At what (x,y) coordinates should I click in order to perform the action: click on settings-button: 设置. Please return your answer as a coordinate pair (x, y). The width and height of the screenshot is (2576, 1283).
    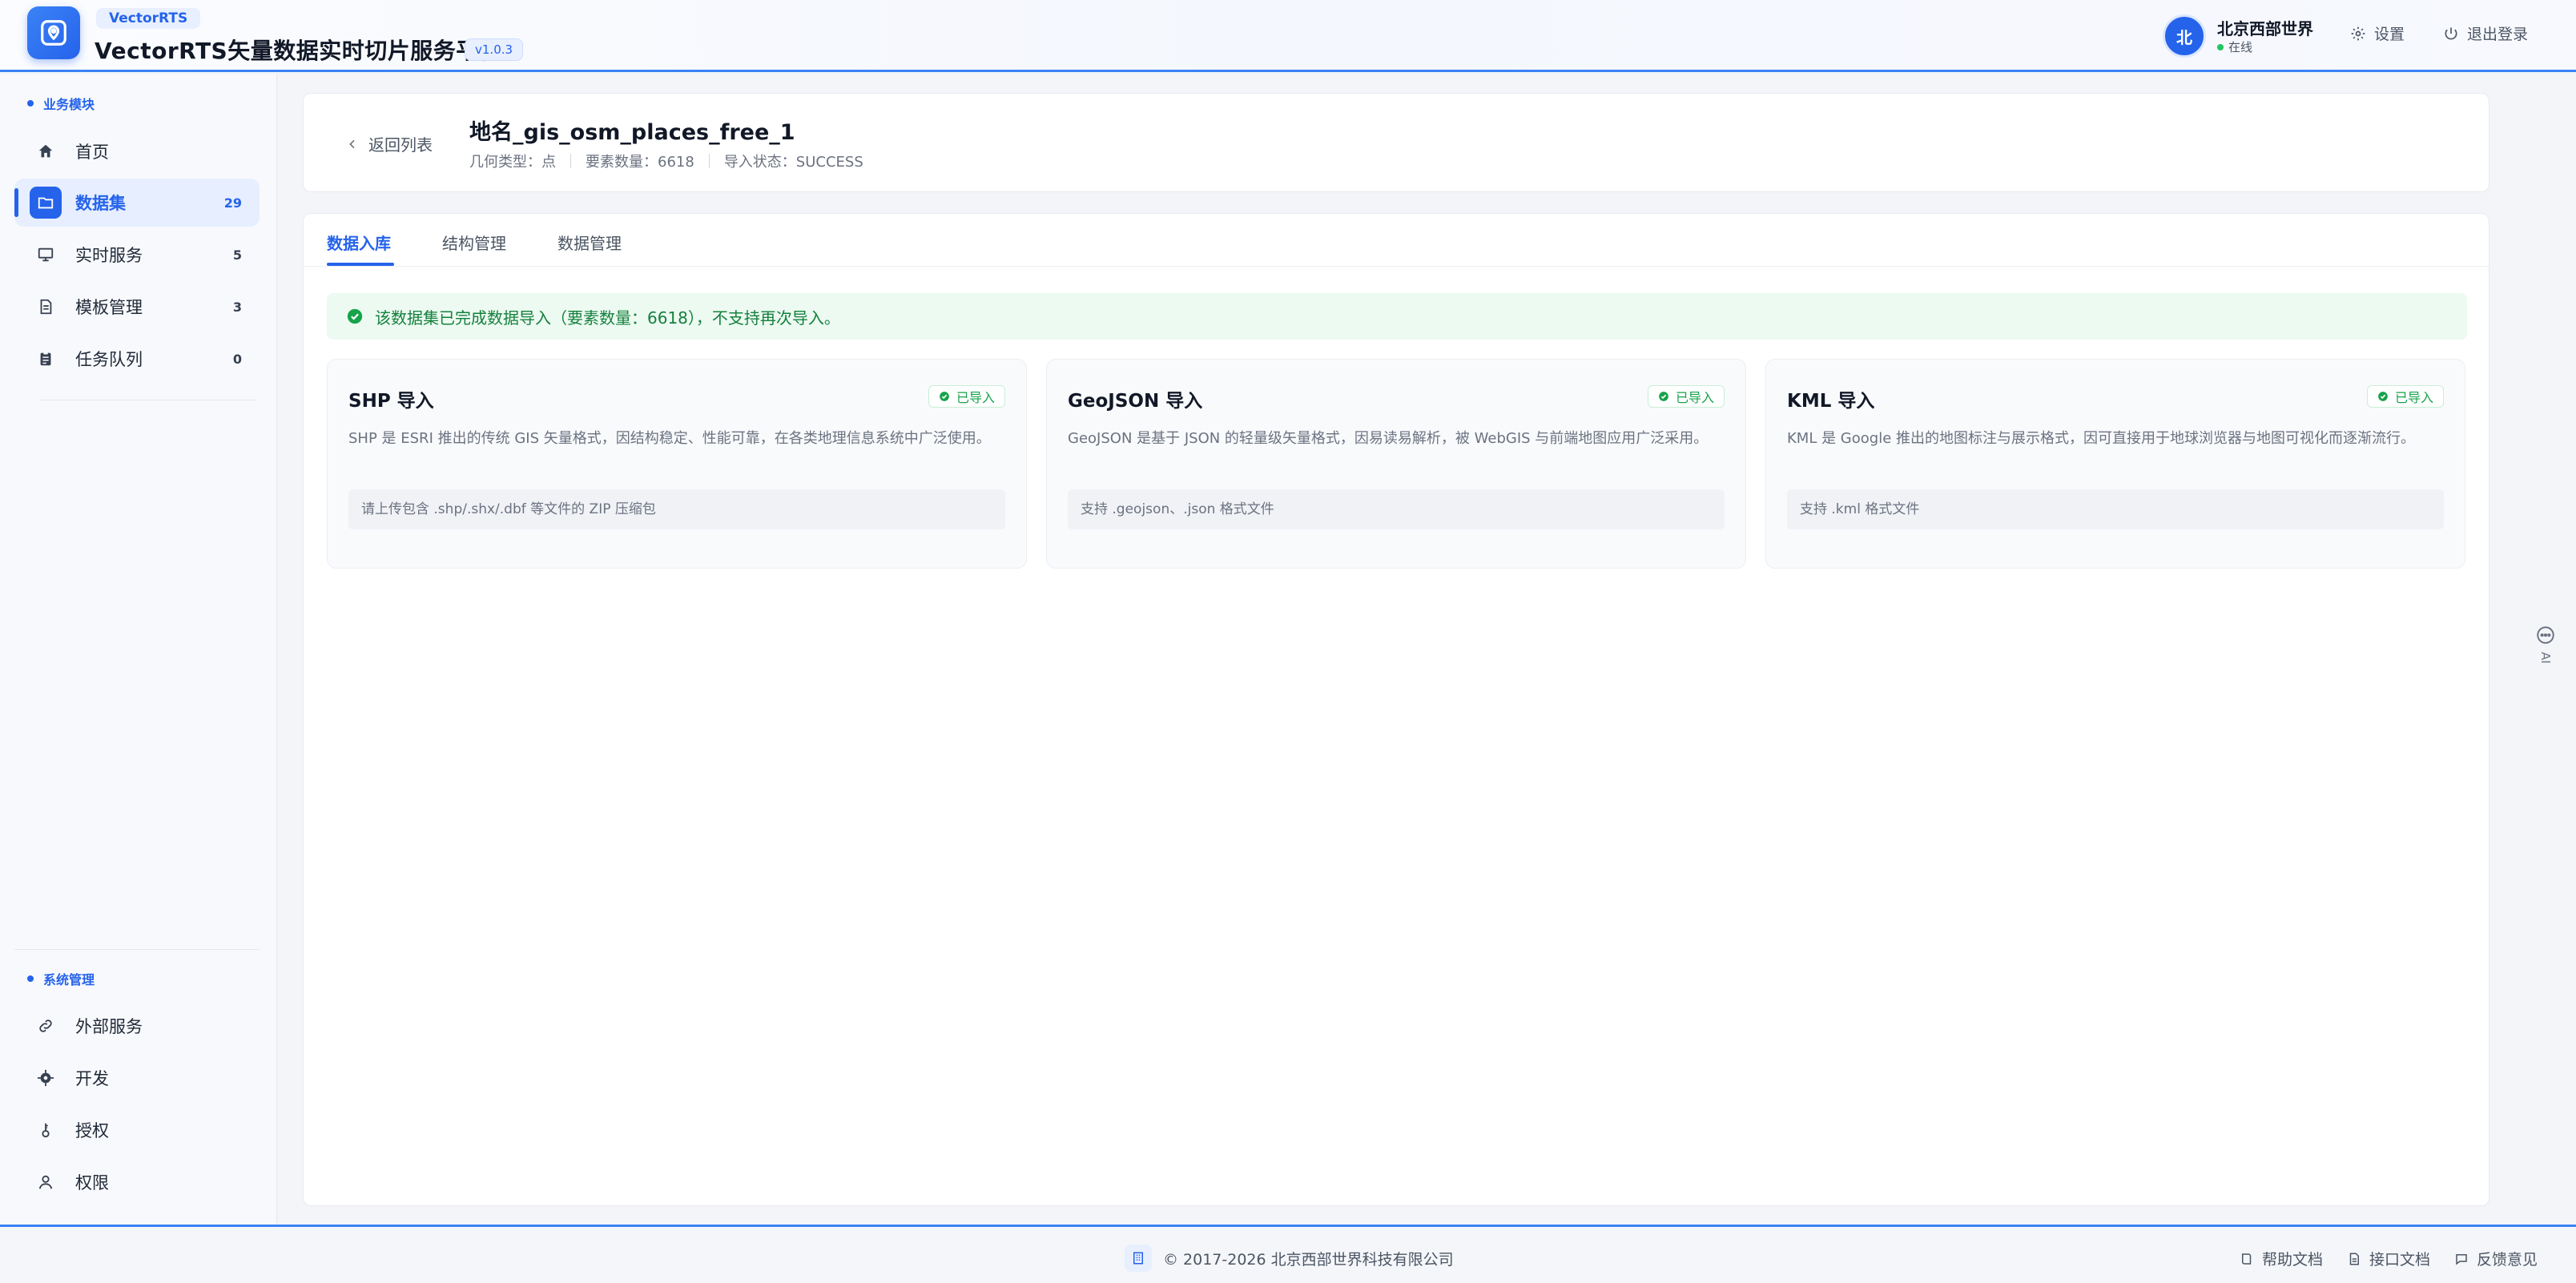
    Looking at the image, I should click on (2377, 33).